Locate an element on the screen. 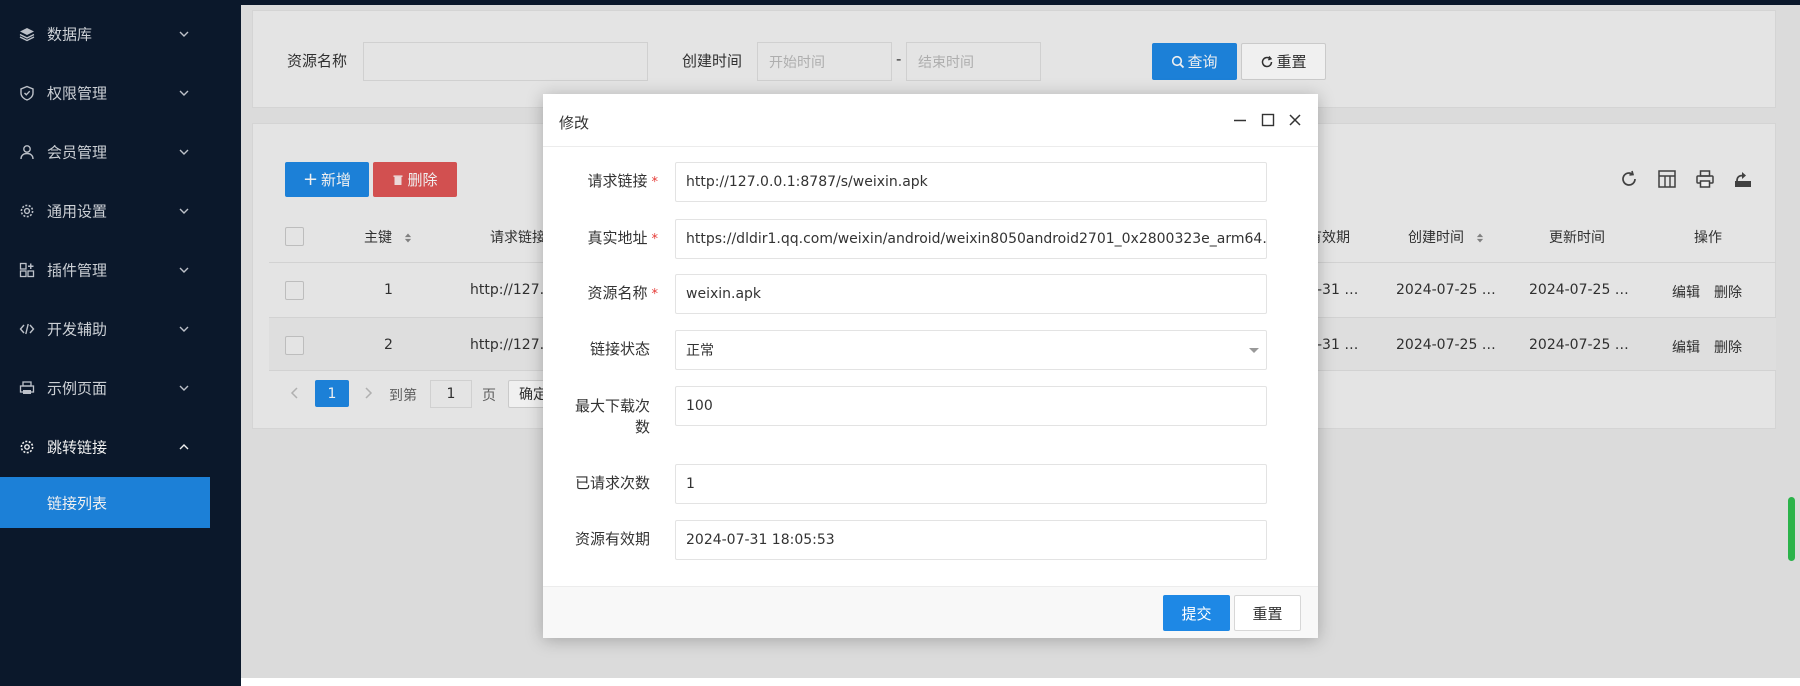 The image size is (1800, 686). real-url-label-text: 真实地址 is located at coordinates (617, 238).